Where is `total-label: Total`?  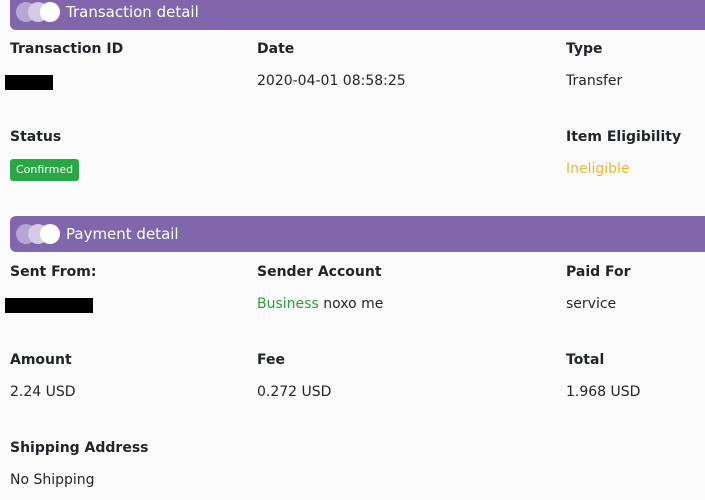
total-label: Total is located at coordinates (585, 360).